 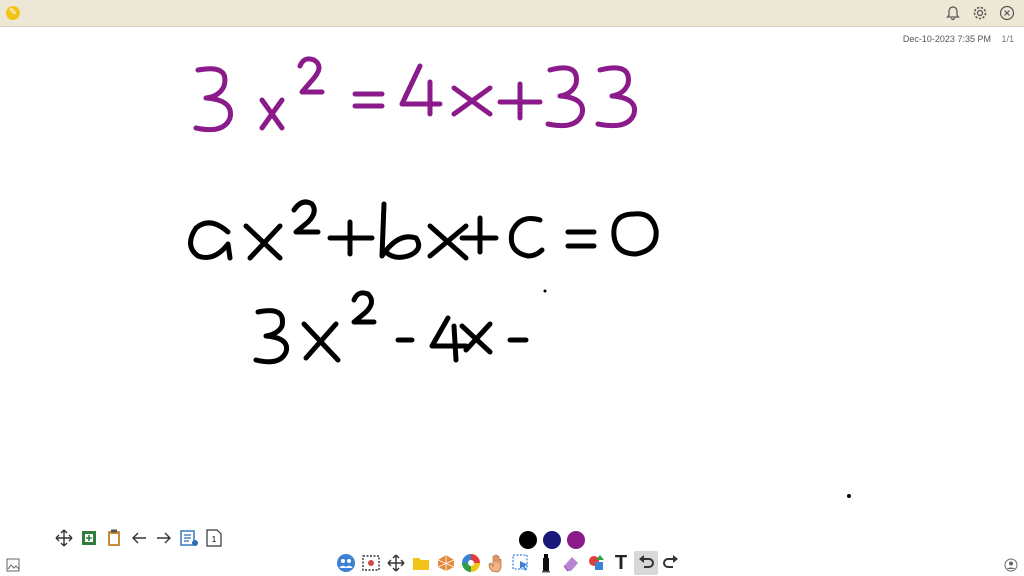 I want to click on people-icon, so click(x=346, y=563).